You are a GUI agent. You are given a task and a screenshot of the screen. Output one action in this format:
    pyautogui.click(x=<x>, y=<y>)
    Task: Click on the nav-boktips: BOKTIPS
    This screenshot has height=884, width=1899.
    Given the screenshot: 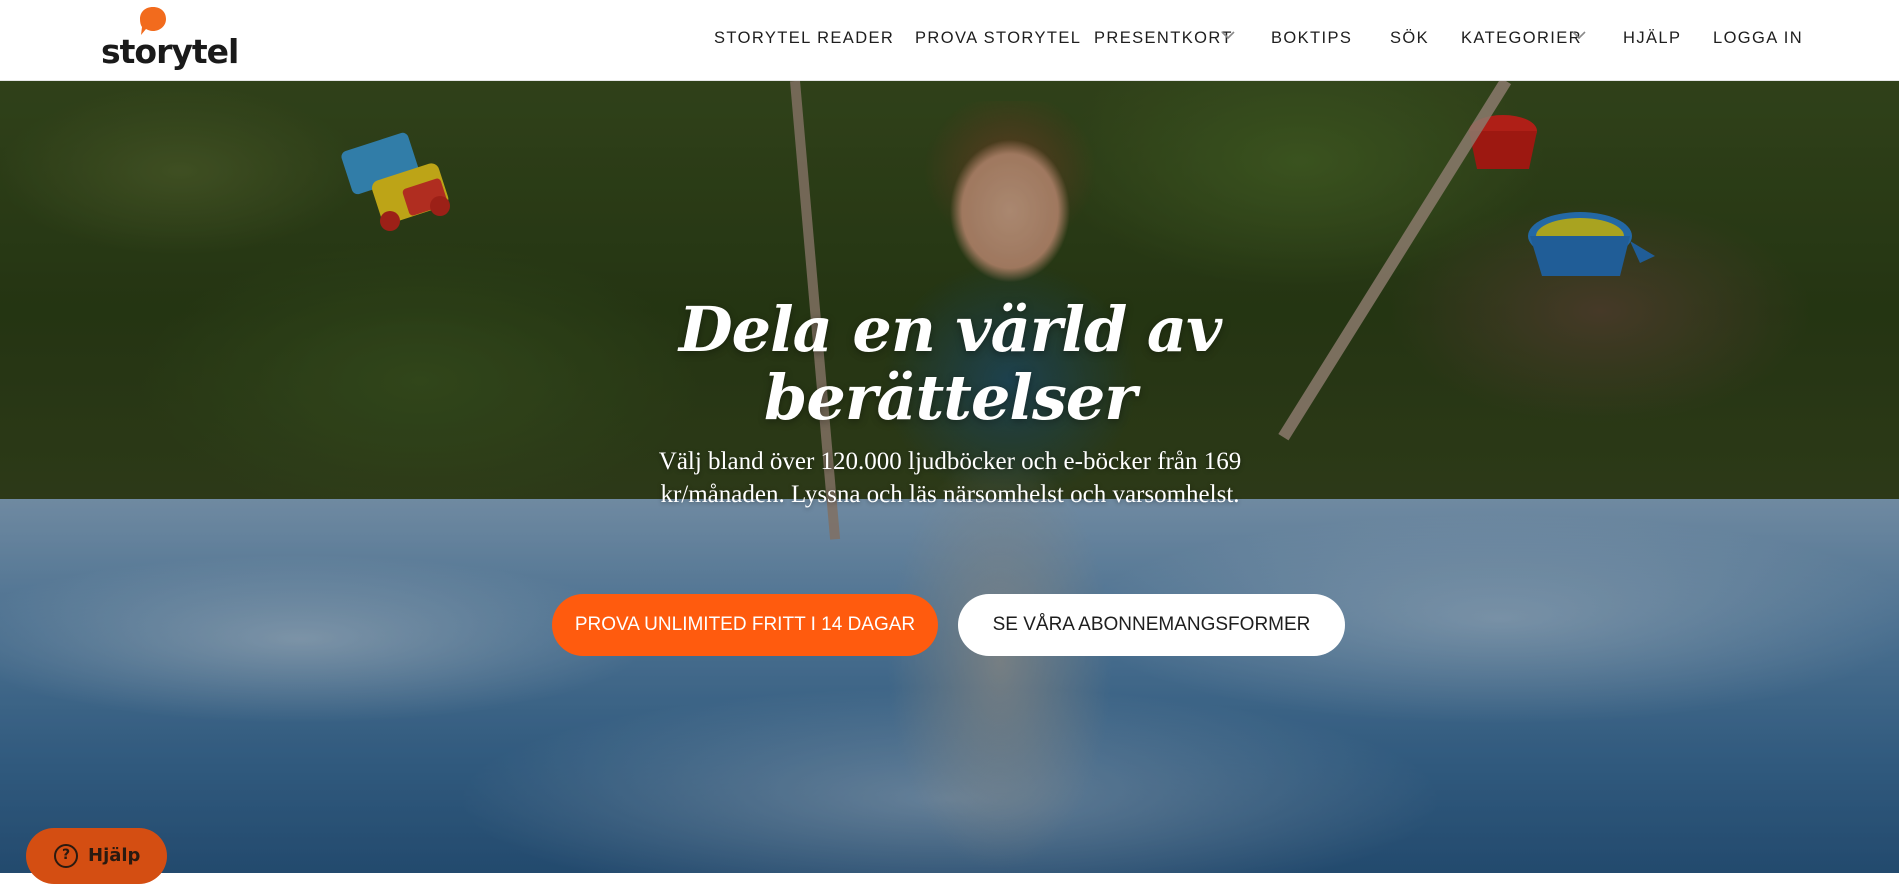 What is the action you would take?
    pyautogui.click(x=1311, y=38)
    